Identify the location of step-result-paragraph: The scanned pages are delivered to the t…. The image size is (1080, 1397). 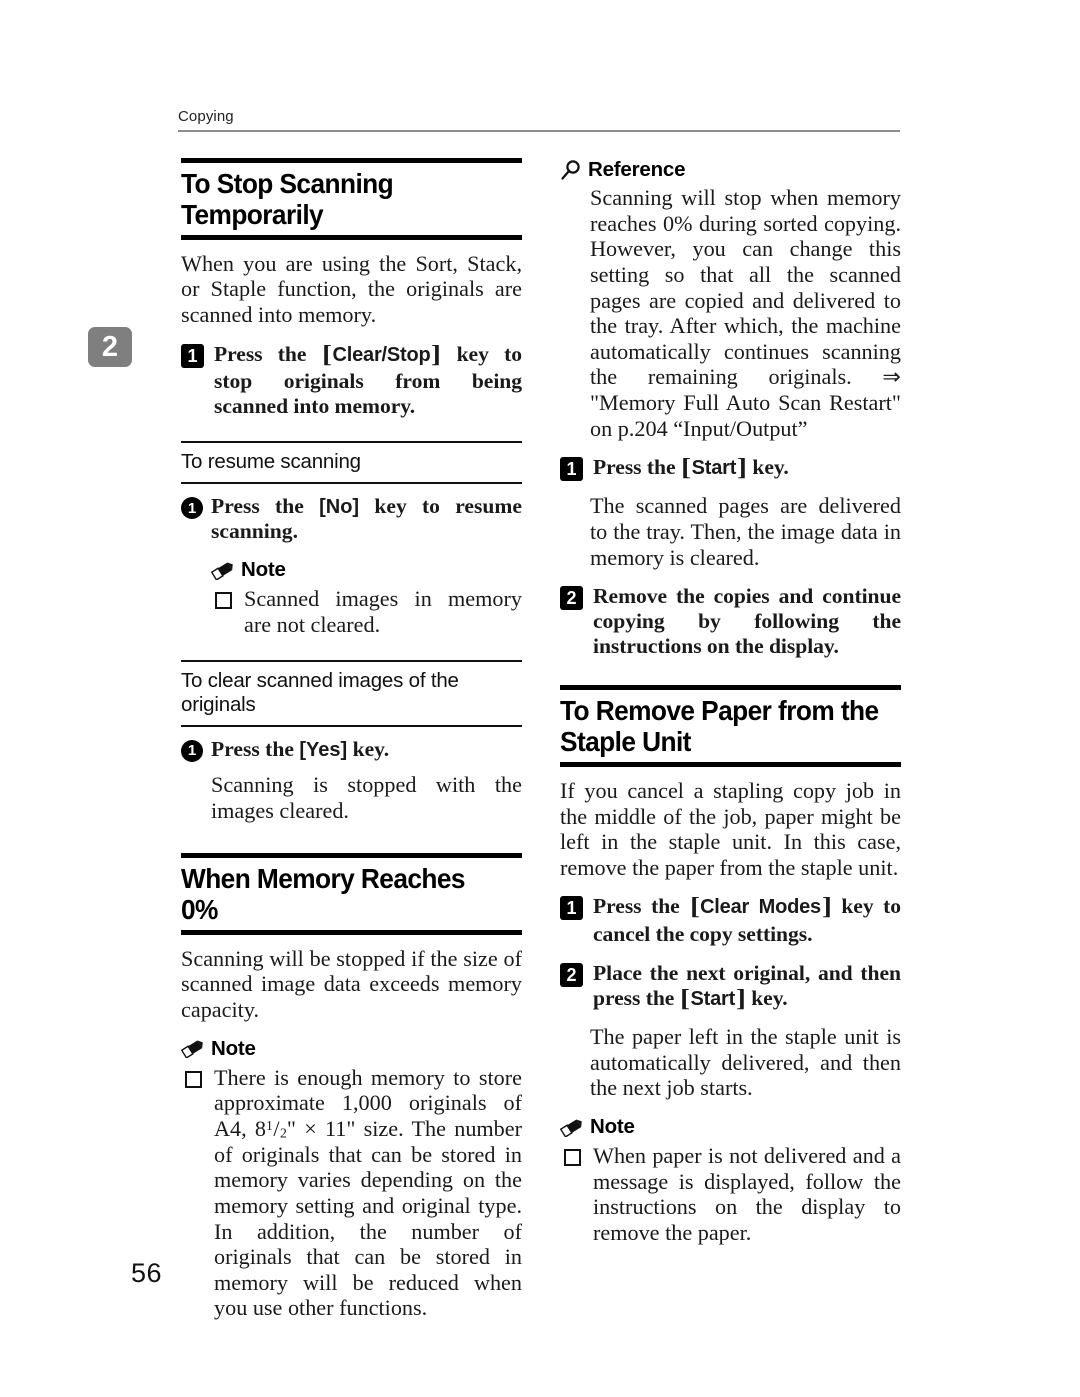
(745, 531).